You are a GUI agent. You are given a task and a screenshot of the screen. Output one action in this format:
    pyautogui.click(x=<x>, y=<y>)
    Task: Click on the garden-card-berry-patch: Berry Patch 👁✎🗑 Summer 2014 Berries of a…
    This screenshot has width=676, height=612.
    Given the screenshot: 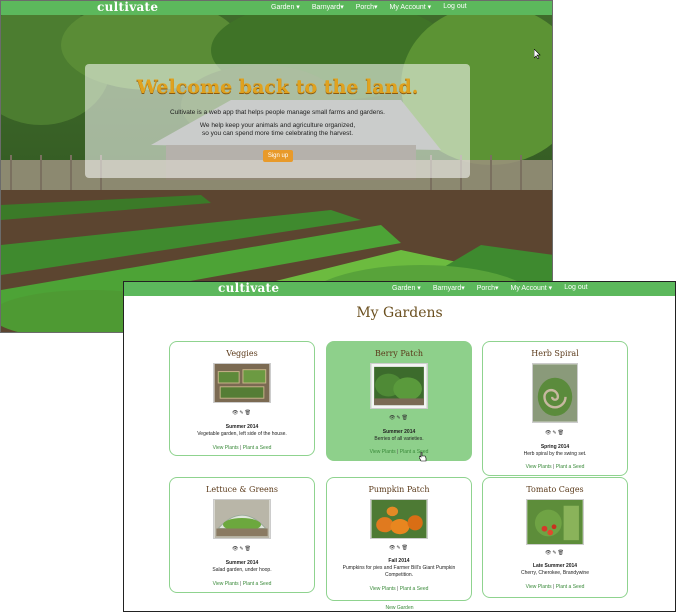 What is the action you would take?
    pyautogui.click(x=399, y=401)
    